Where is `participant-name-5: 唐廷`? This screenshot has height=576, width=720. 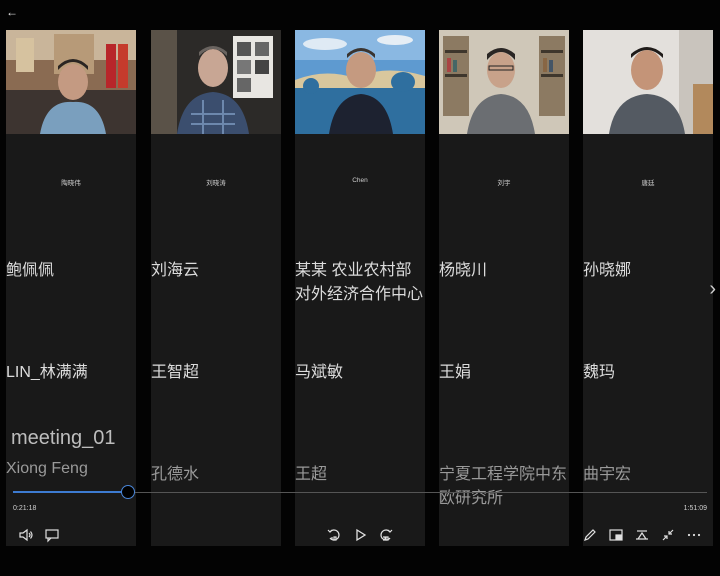
participant-name-5: 唐廷 is located at coordinates (648, 183).